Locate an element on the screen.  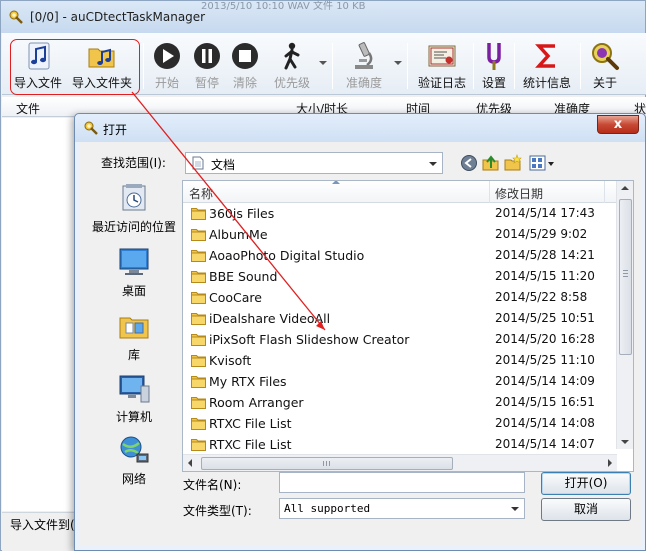
network-icon is located at coordinates (134, 449).